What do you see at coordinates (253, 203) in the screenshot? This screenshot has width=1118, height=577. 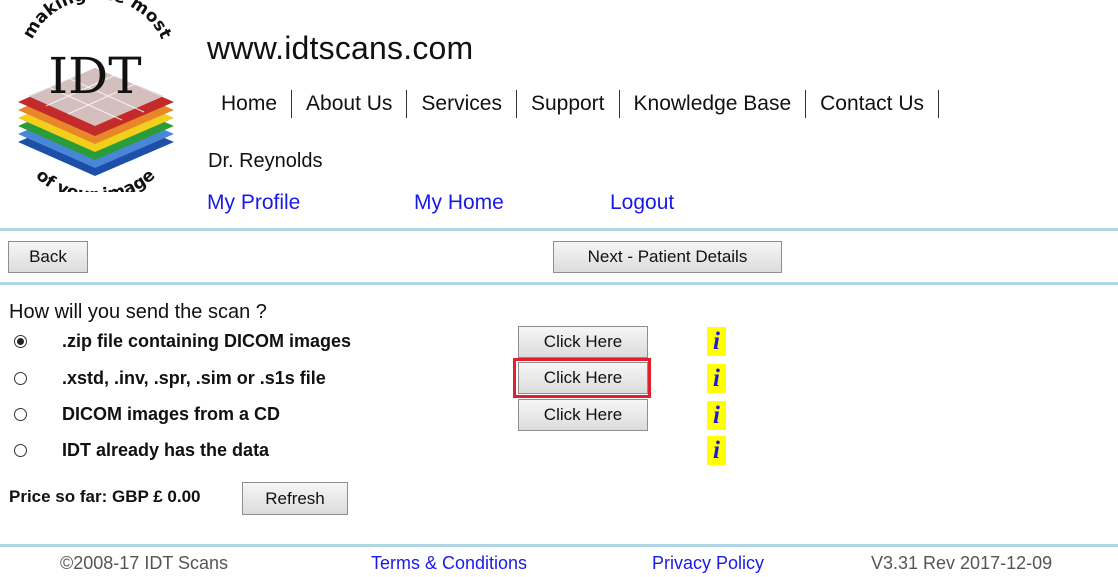 I see `my-profile-link: My Profile` at bounding box center [253, 203].